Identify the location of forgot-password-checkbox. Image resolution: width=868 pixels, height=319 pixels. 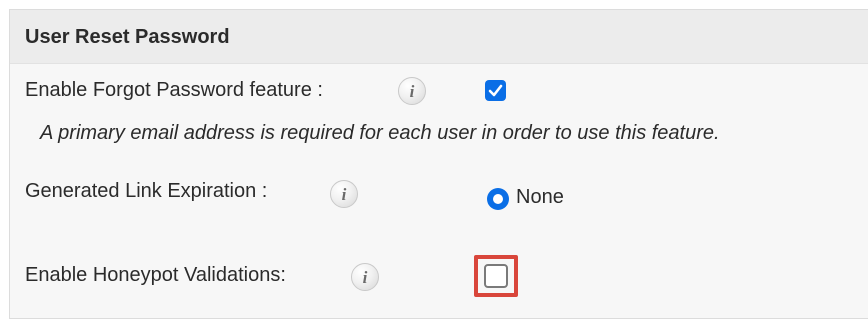
(495, 90).